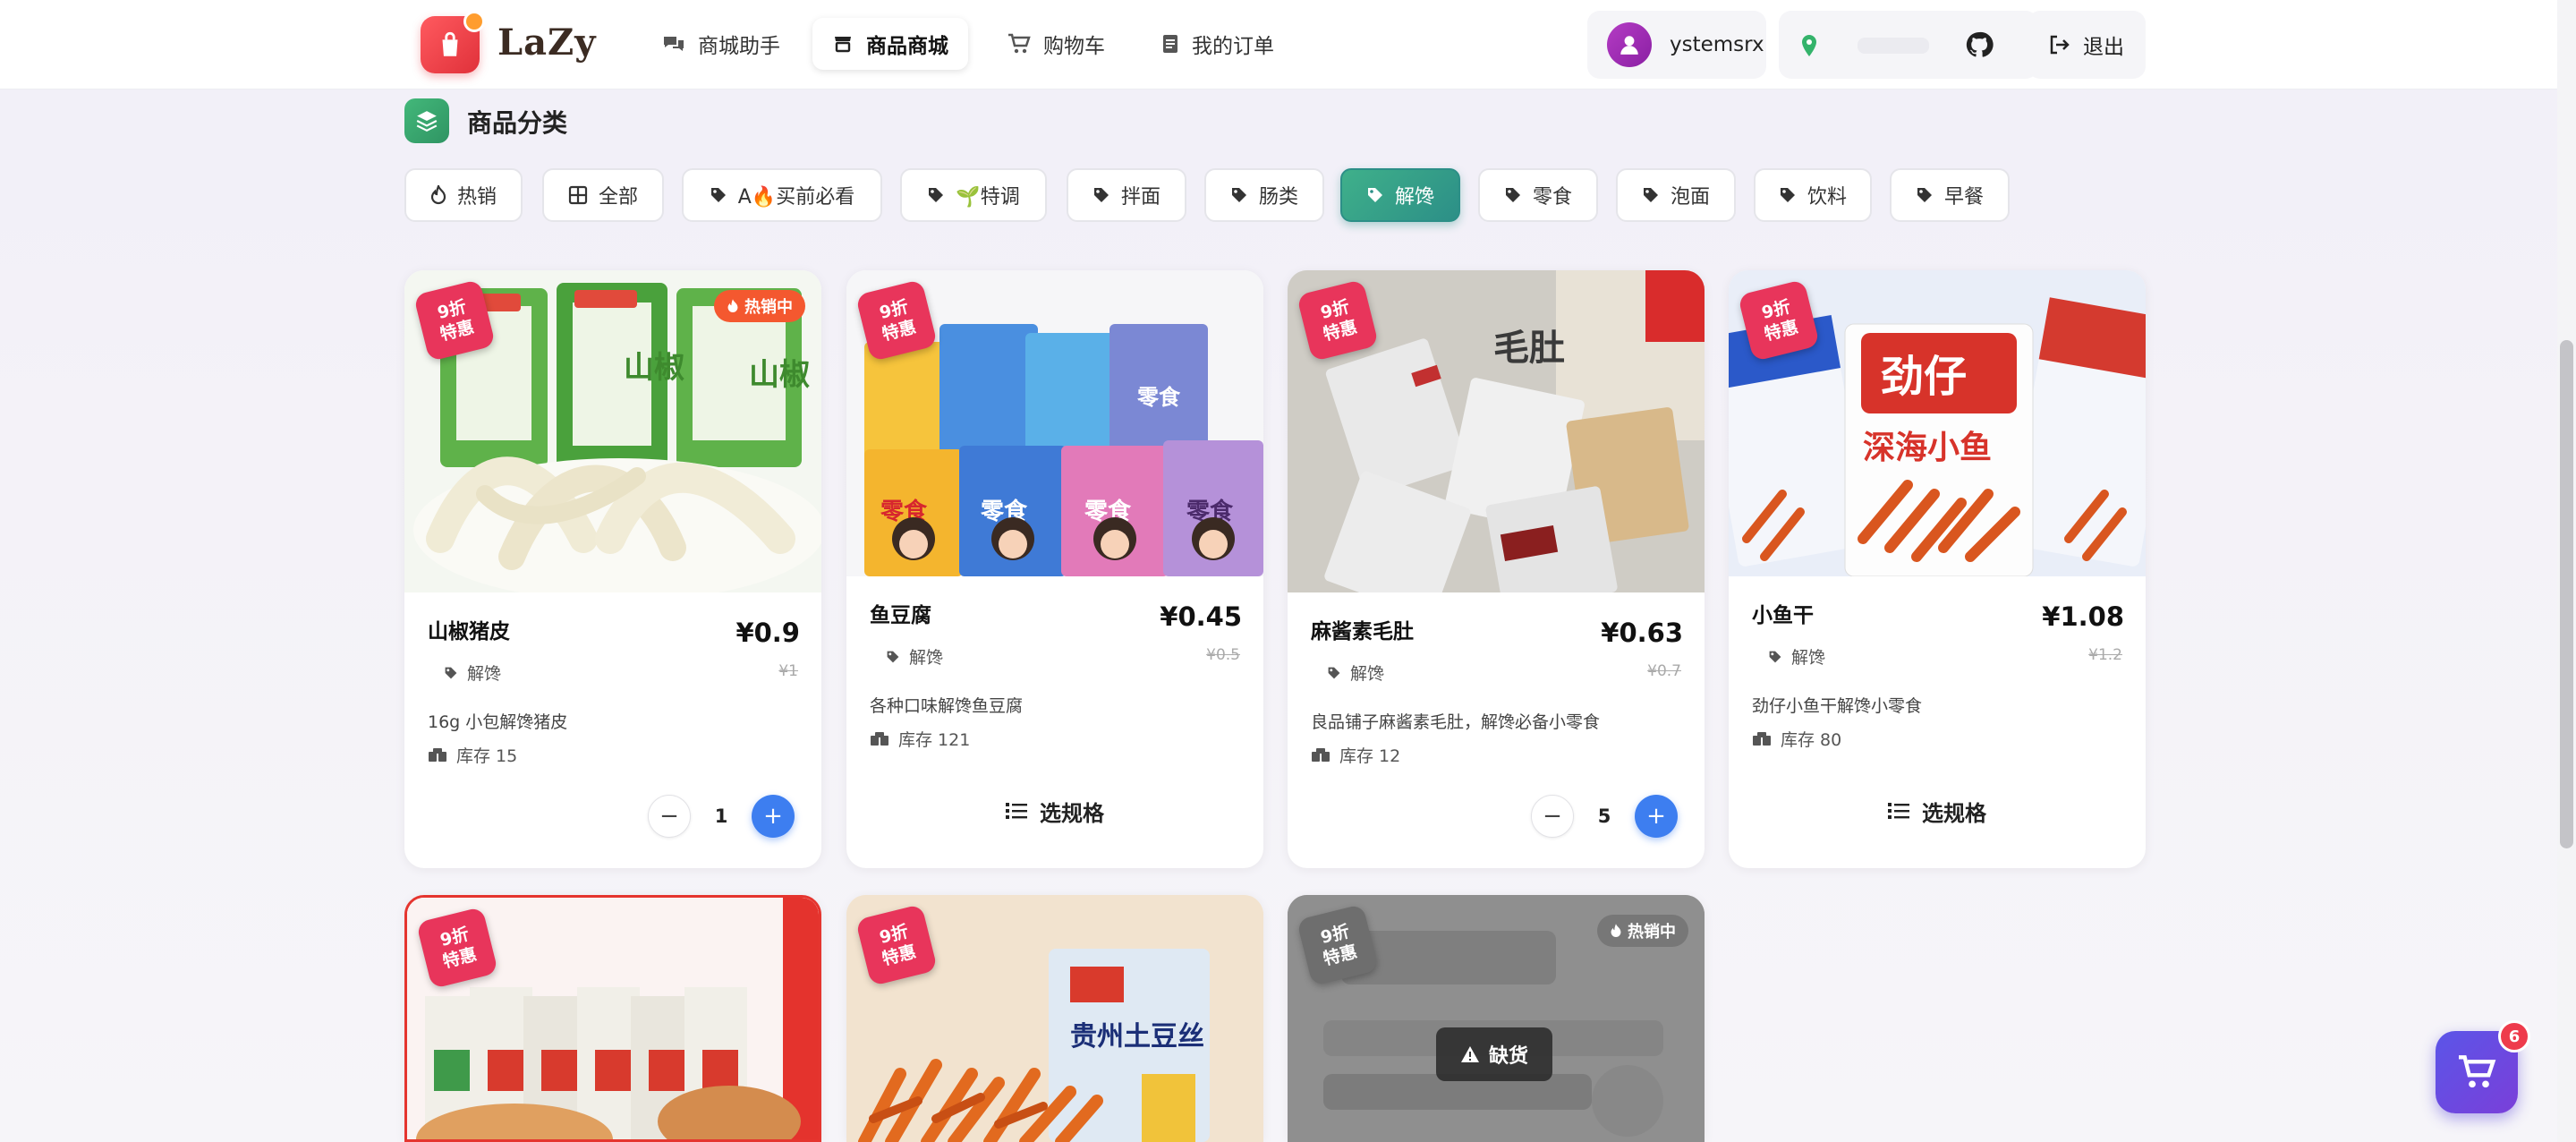 This screenshot has height=1142, width=2576. What do you see at coordinates (1954, 813) in the screenshot?
I see `spec-label: 选规格` at bounding box center [1954, 813].